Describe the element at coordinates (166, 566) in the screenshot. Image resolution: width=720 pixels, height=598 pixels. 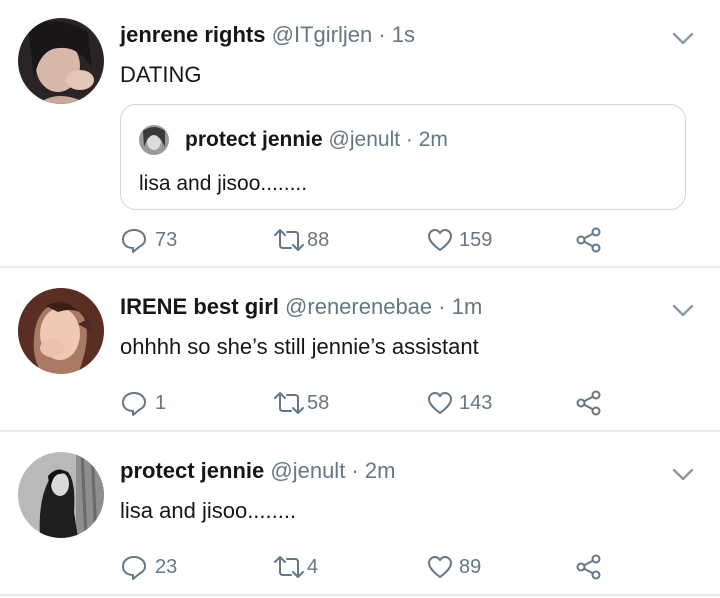
I see `reply-count: 23` at that location.